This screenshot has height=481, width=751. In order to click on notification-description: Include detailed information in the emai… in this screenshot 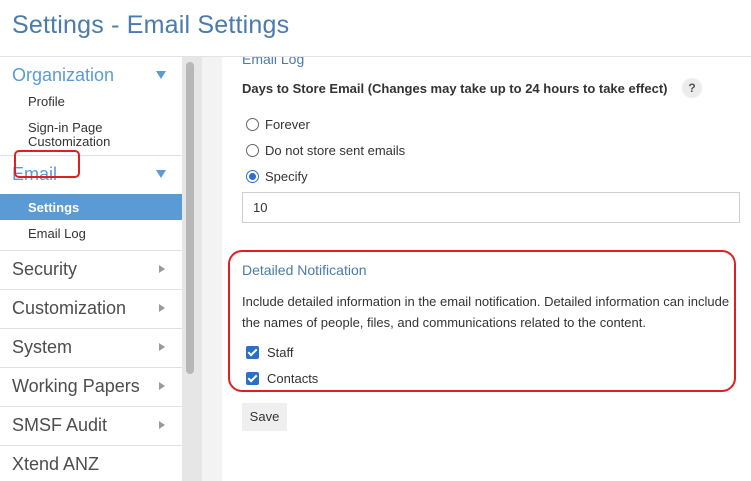, I will do `click(486, 312)`.